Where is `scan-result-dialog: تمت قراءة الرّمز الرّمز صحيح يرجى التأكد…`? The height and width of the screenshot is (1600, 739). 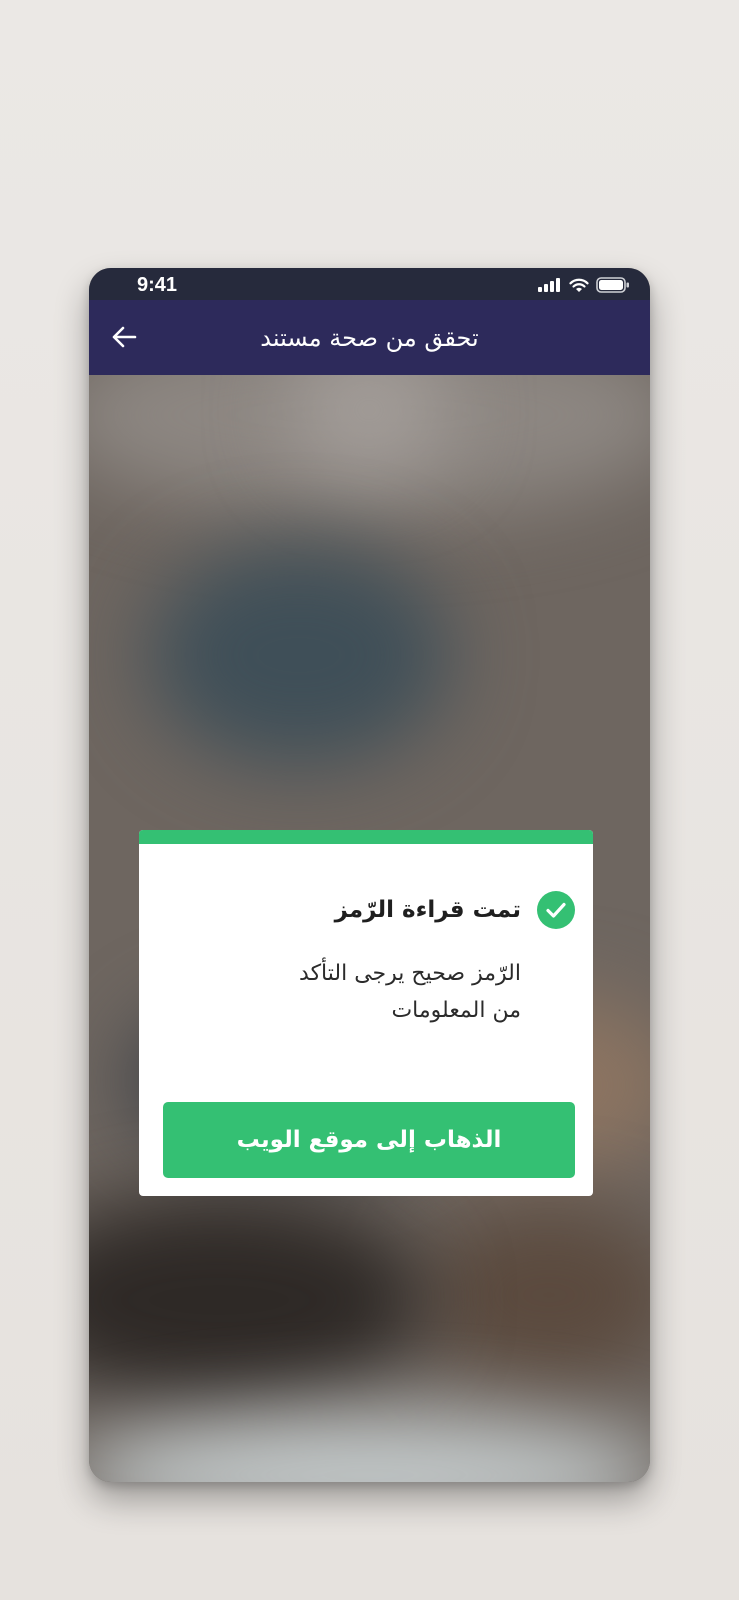
scan-result-dialog: تمت قراءة الرّمز الرّمز صحيح يرجى التأكد… is located at coordinates (366, 1013).